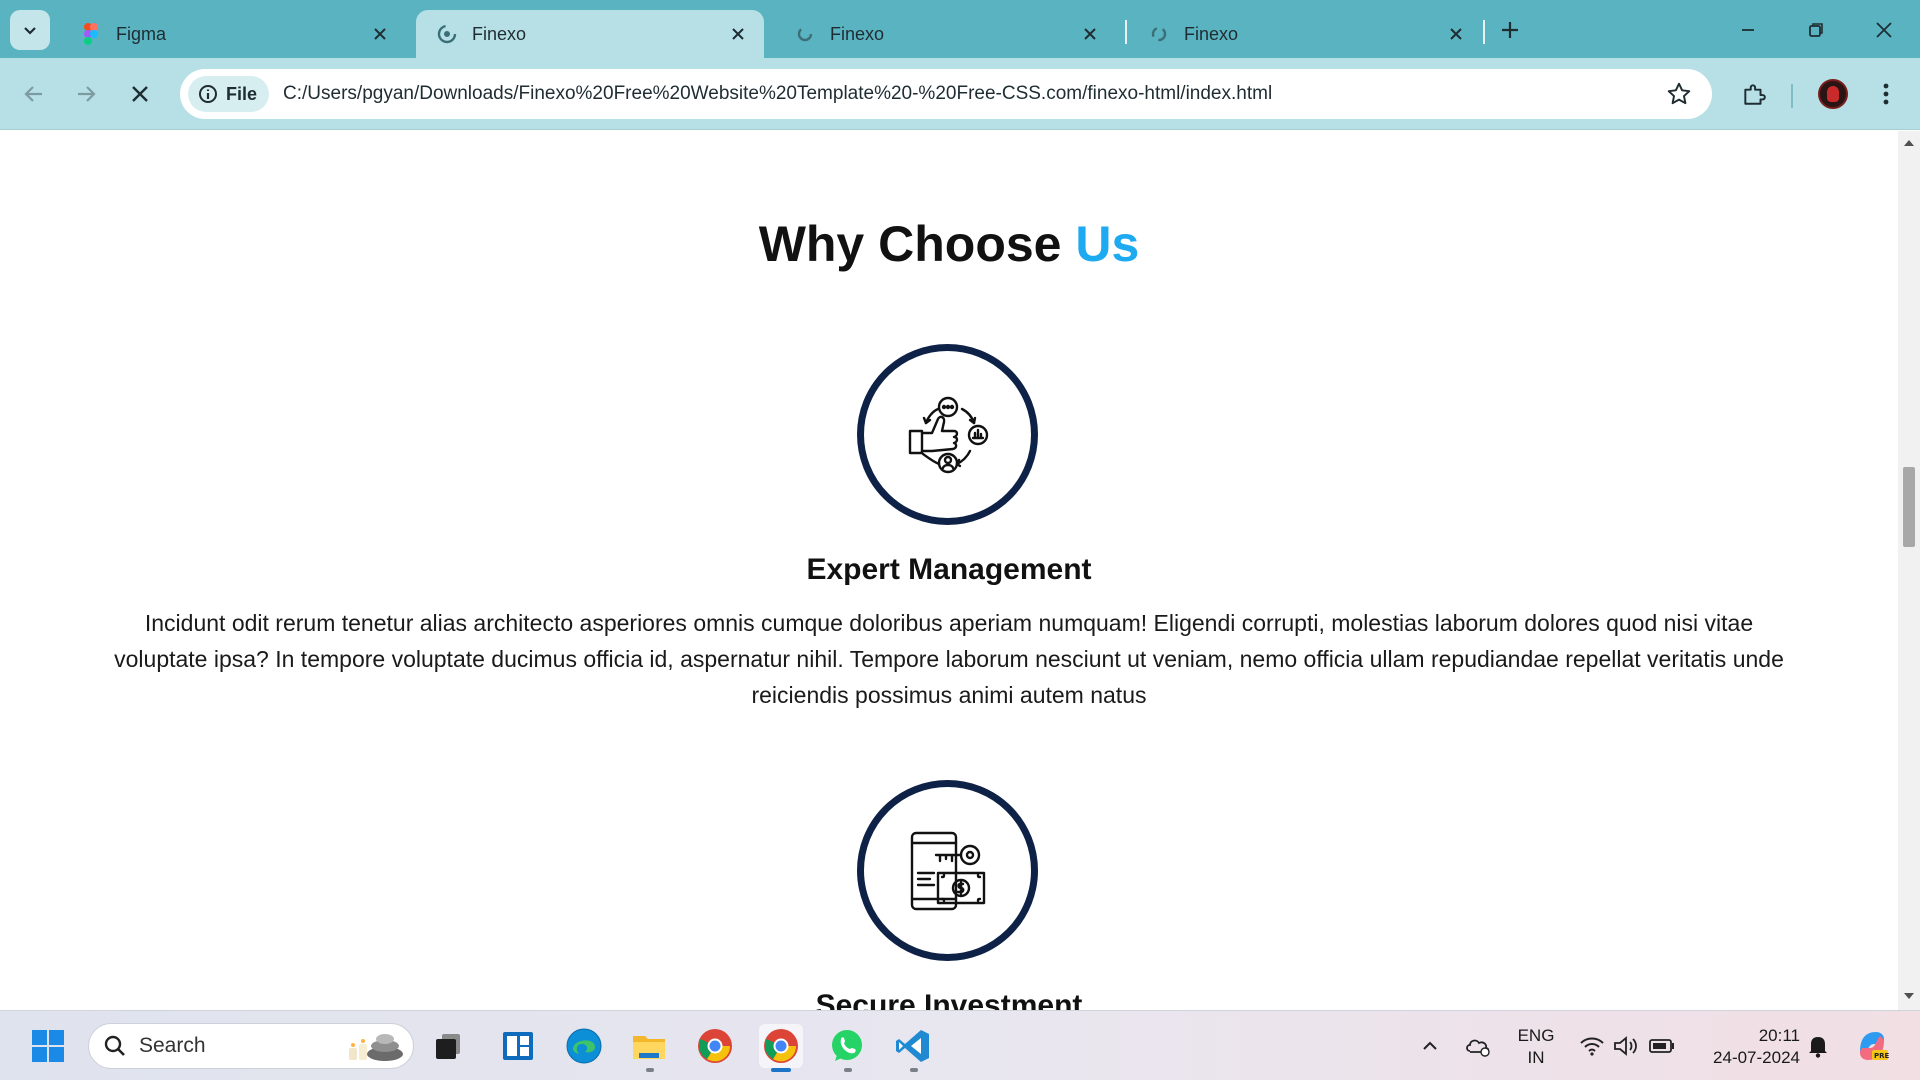 The width and height of the screenshot is (1920, 1080). What do you see at coordinates (172, 1045) in the screenshot?
I see `search-label: Search` at bounding box center [172, 1045].